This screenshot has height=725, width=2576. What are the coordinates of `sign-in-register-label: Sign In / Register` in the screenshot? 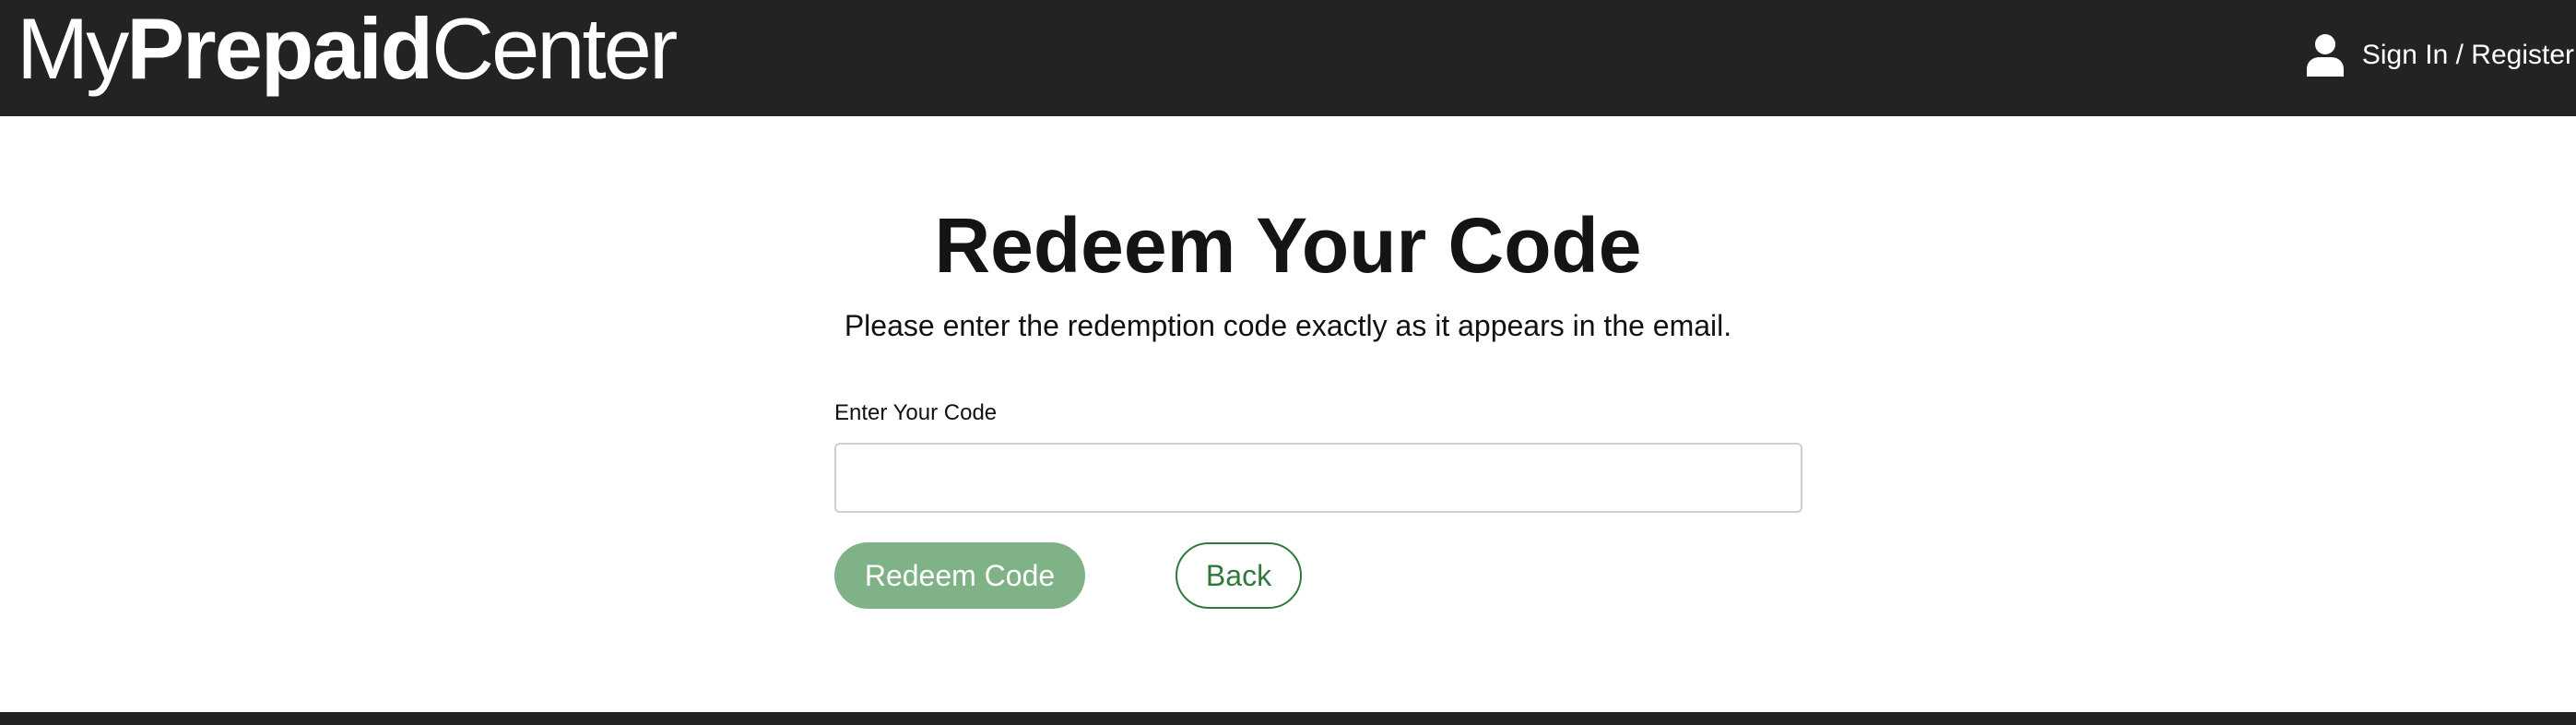 It's located at (2467, 55).